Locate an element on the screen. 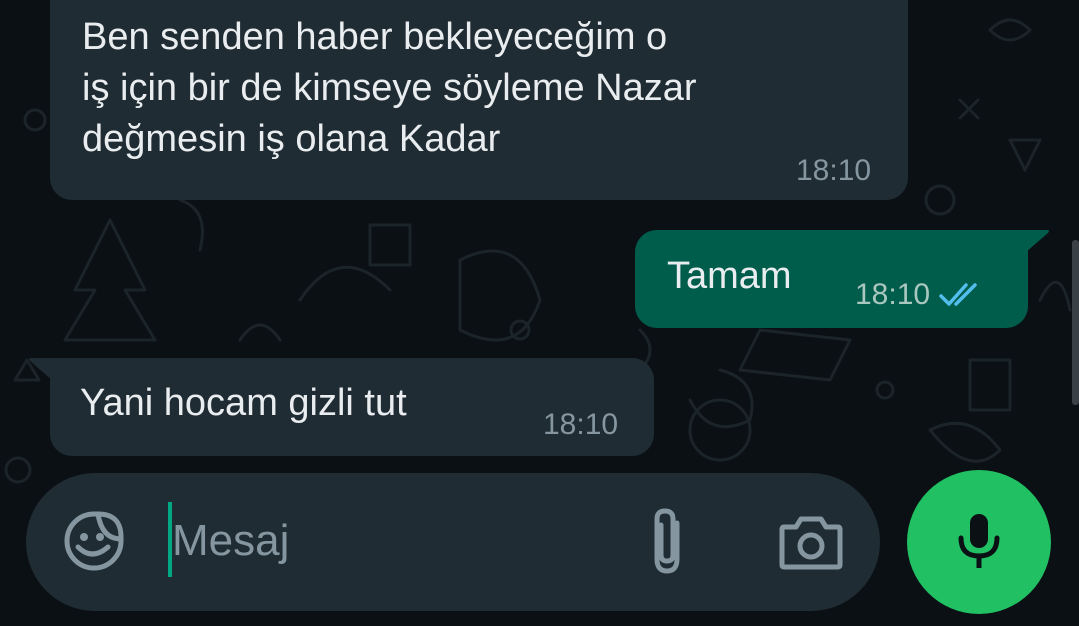 The image size is (1079, 626). message-text: Tamam is located at coordinates (729, 276).